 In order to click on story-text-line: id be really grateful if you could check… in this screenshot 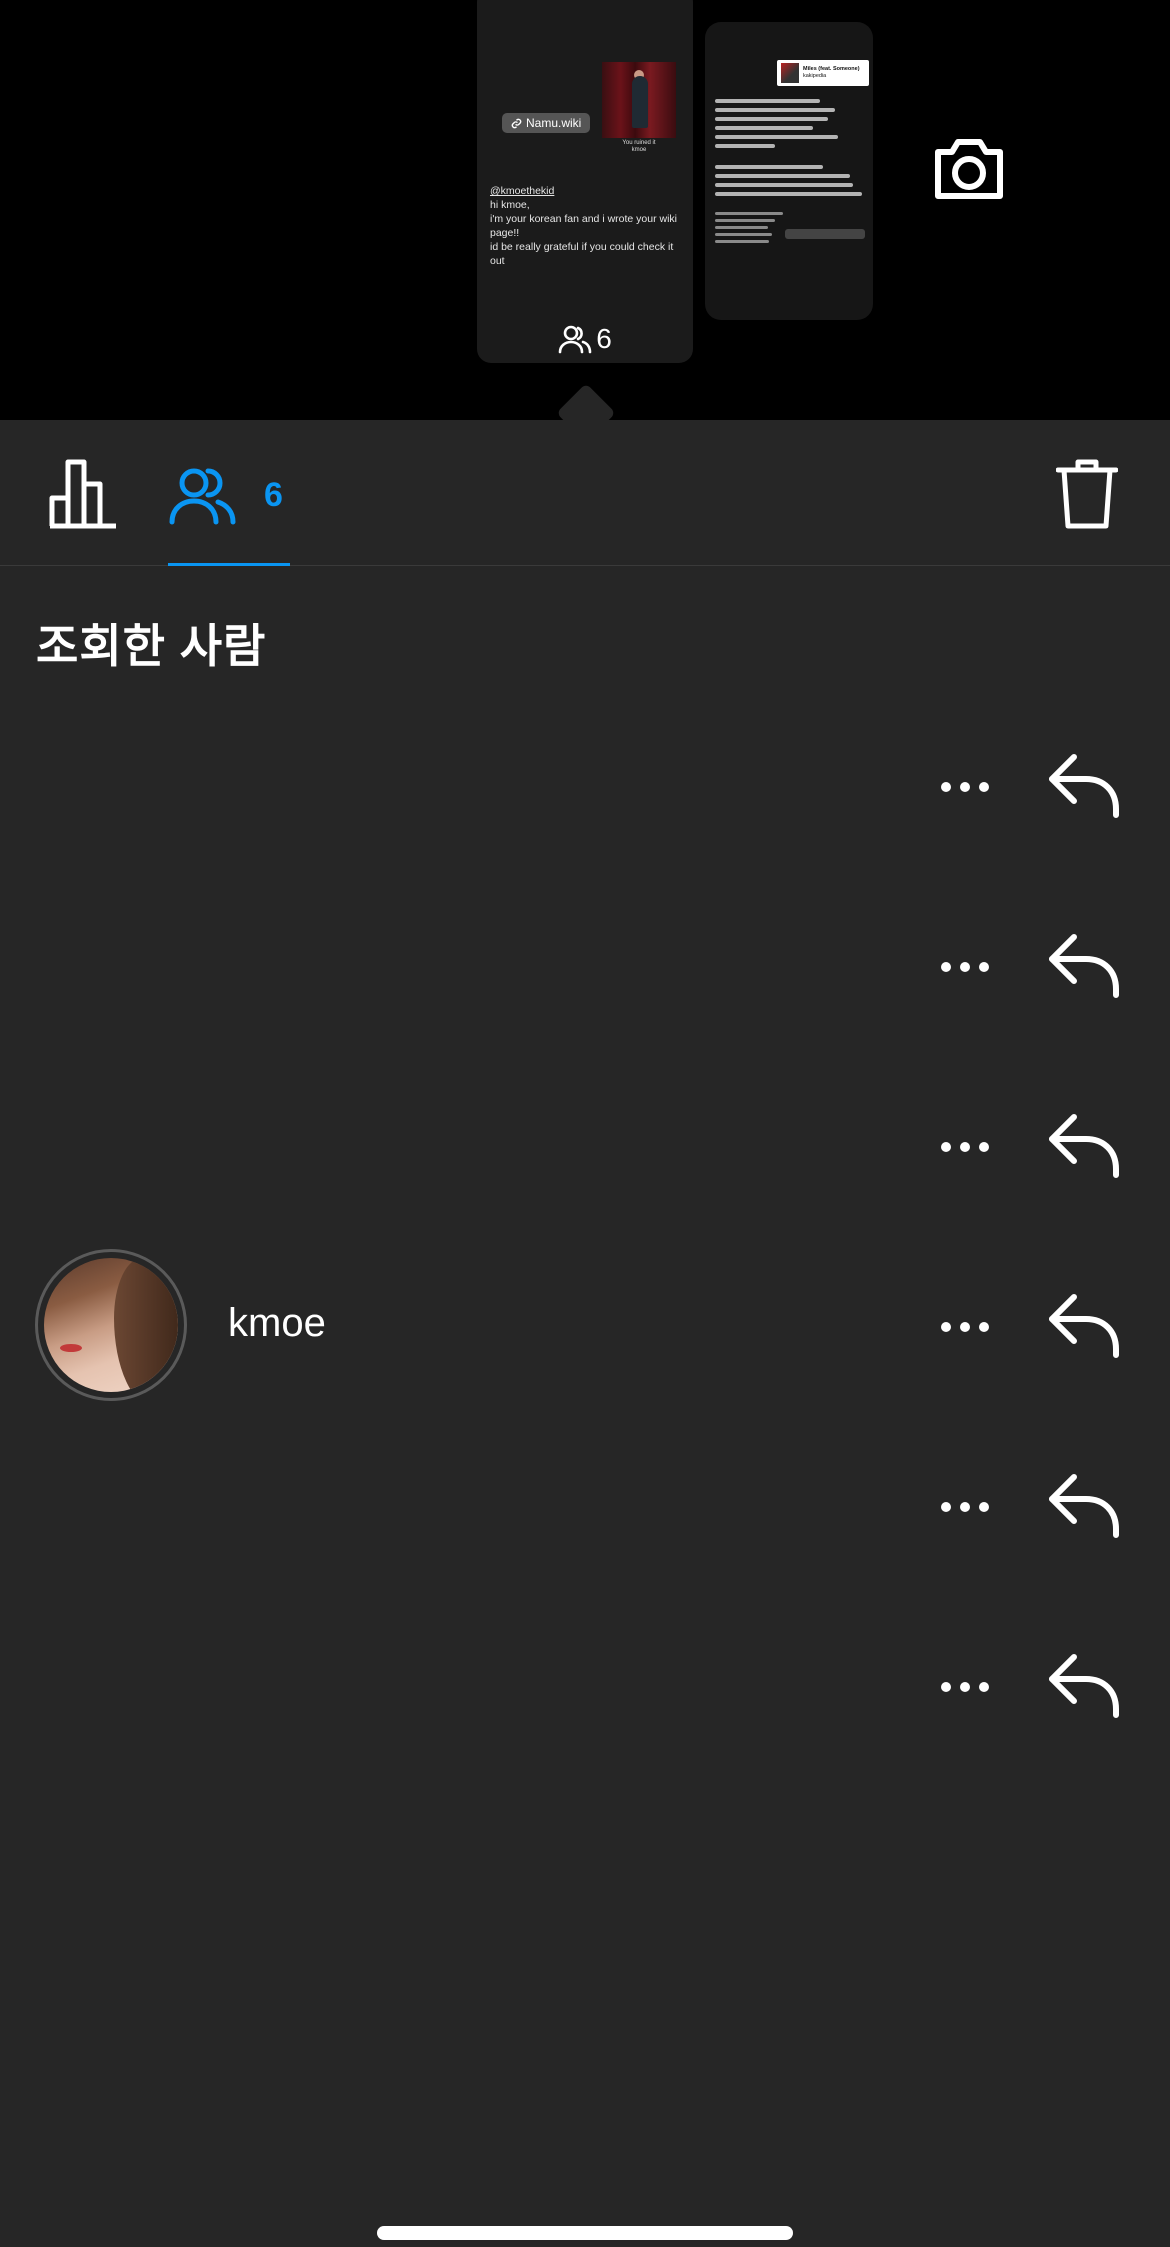, I will do `click(582, 254)`.